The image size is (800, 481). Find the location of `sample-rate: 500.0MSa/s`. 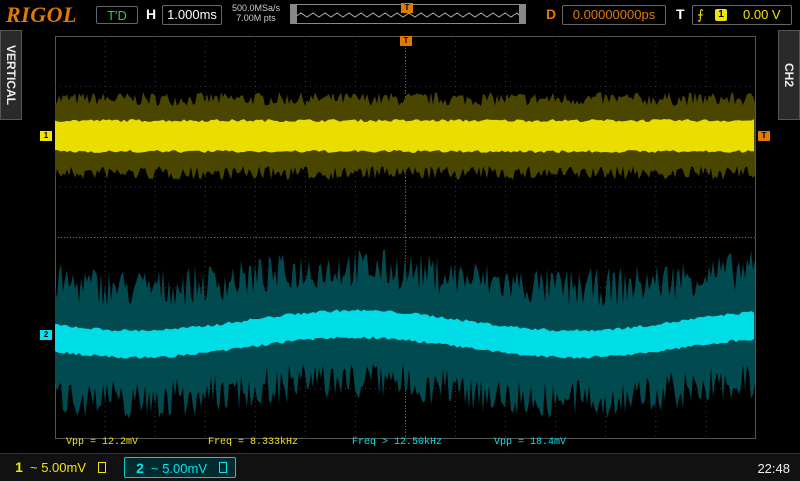

sample-rate: 500.0MSa/s is located at coordinates (256, 8).